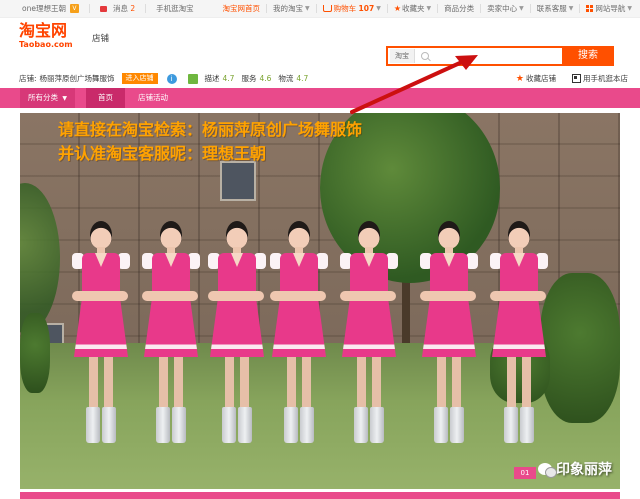 The height and width of the screenshot is (499, 640). I want to click on messages-link: 消息 2, so click(124, 8).